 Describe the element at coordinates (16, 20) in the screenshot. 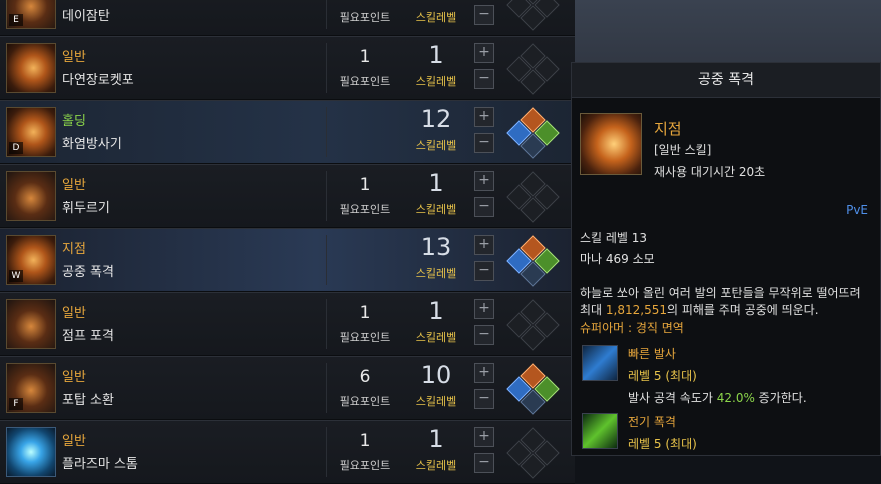

I see `hotkey-badge: E` at that location.